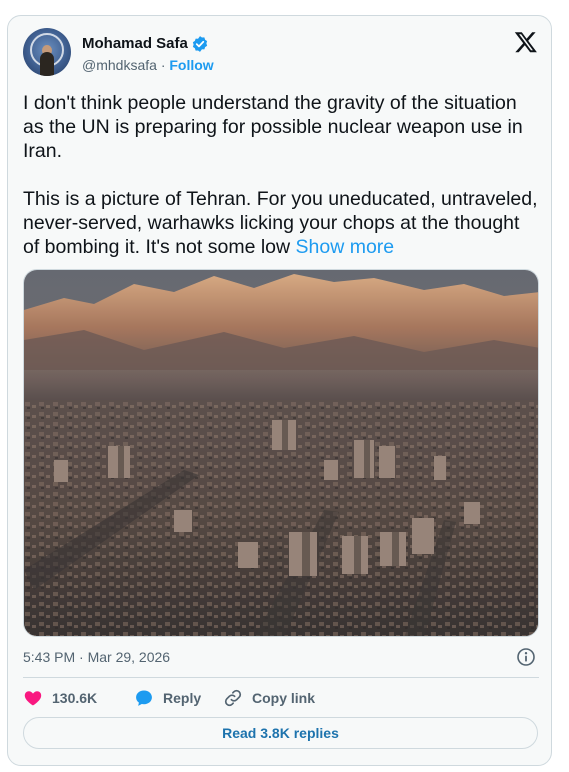 Image resolution: width=569 pixels, height=772 pixels. I want to click on like-button: 130.6K, so click(60, 698).